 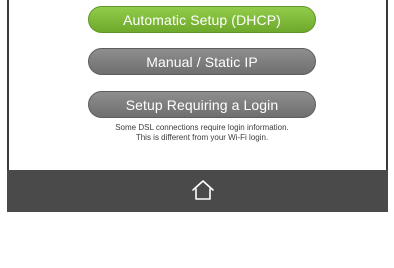 I want to click on screen-left-edge, so click(x=8, y=85).